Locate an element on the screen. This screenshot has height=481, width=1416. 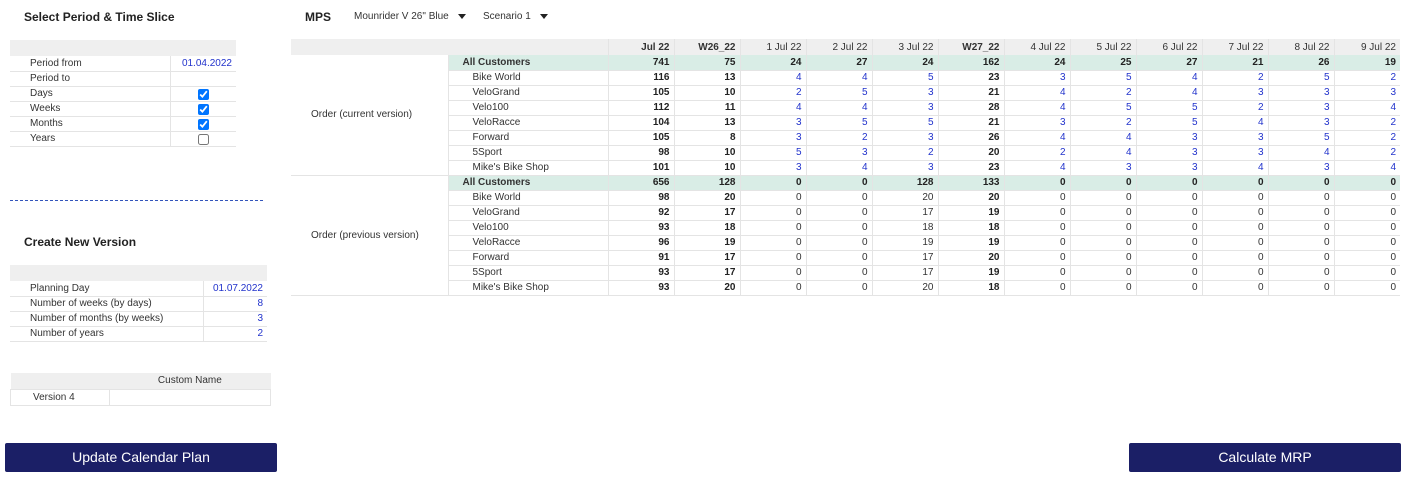
grid-cell: 96 is located at coordinates (640, 243).